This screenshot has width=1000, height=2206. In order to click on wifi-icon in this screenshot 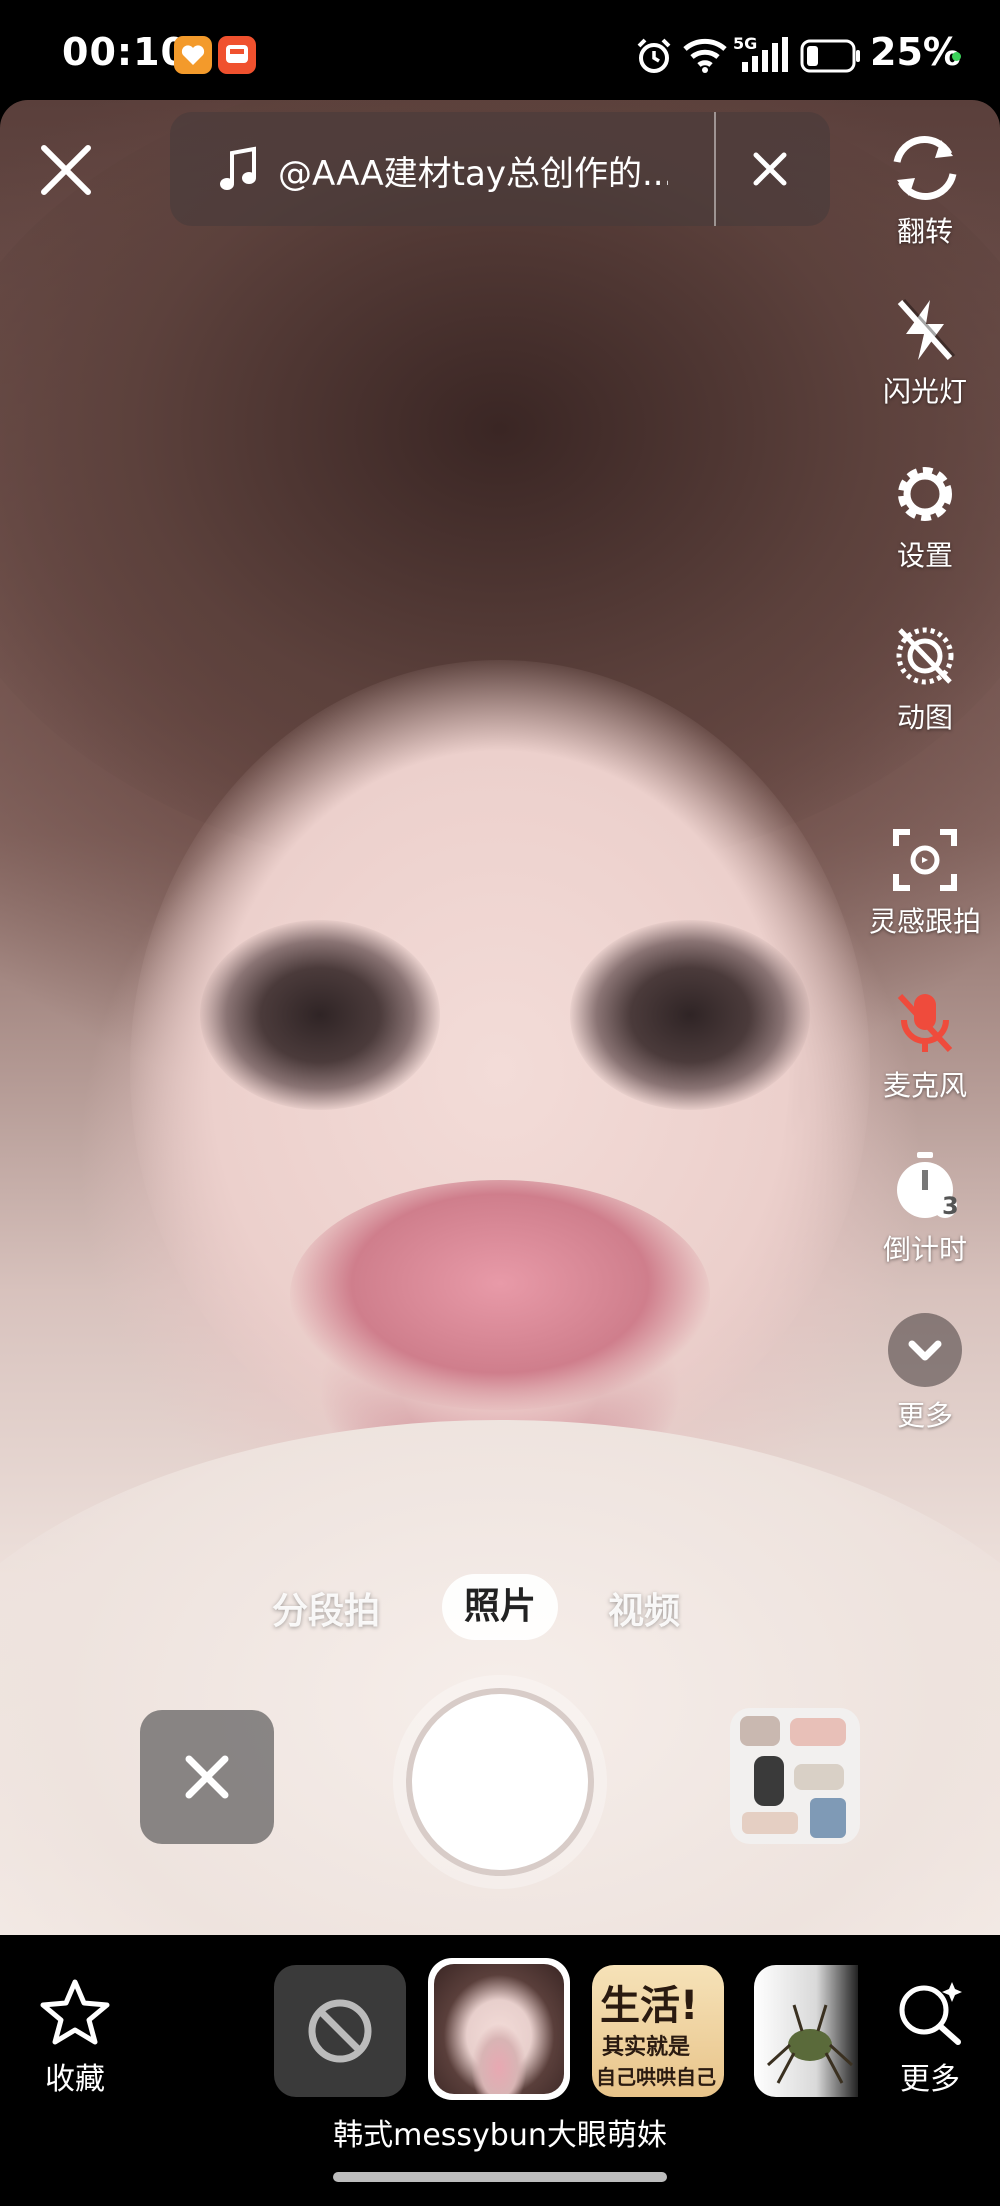, I will do `click(705, 57)`.